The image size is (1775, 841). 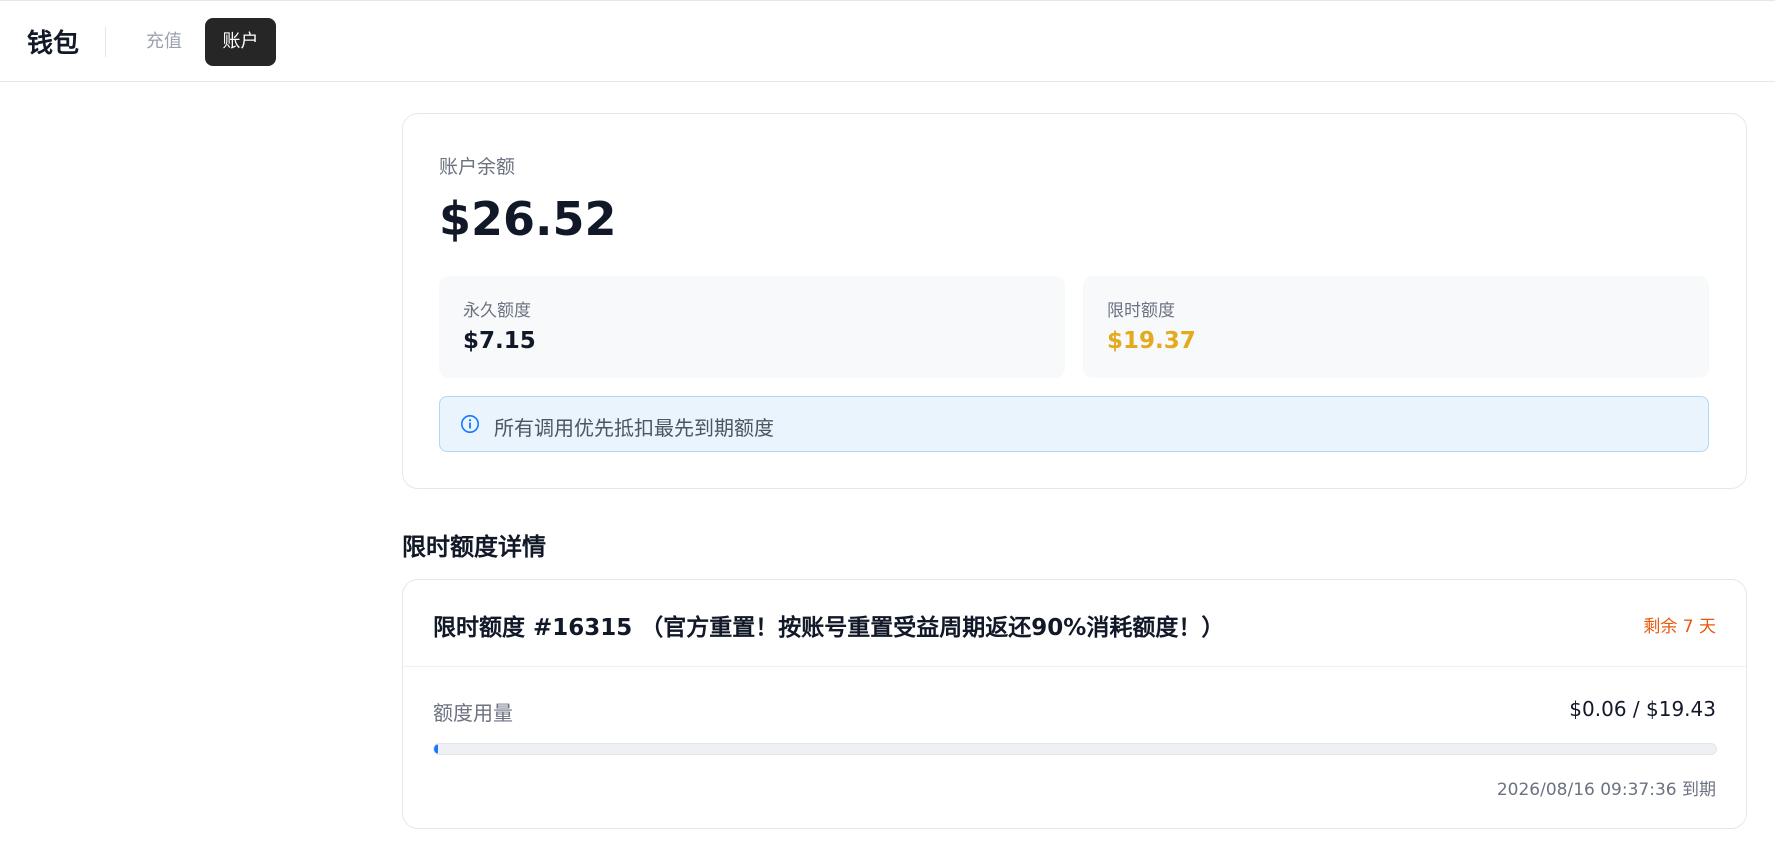 What do you see at coordinates (829, 628) in the screenshot?
I see `detail-title: 限时额度 #16315 （官方重置！按账号重置受益周期返还90%消耗额度！）` at bounding box center [829, 628].